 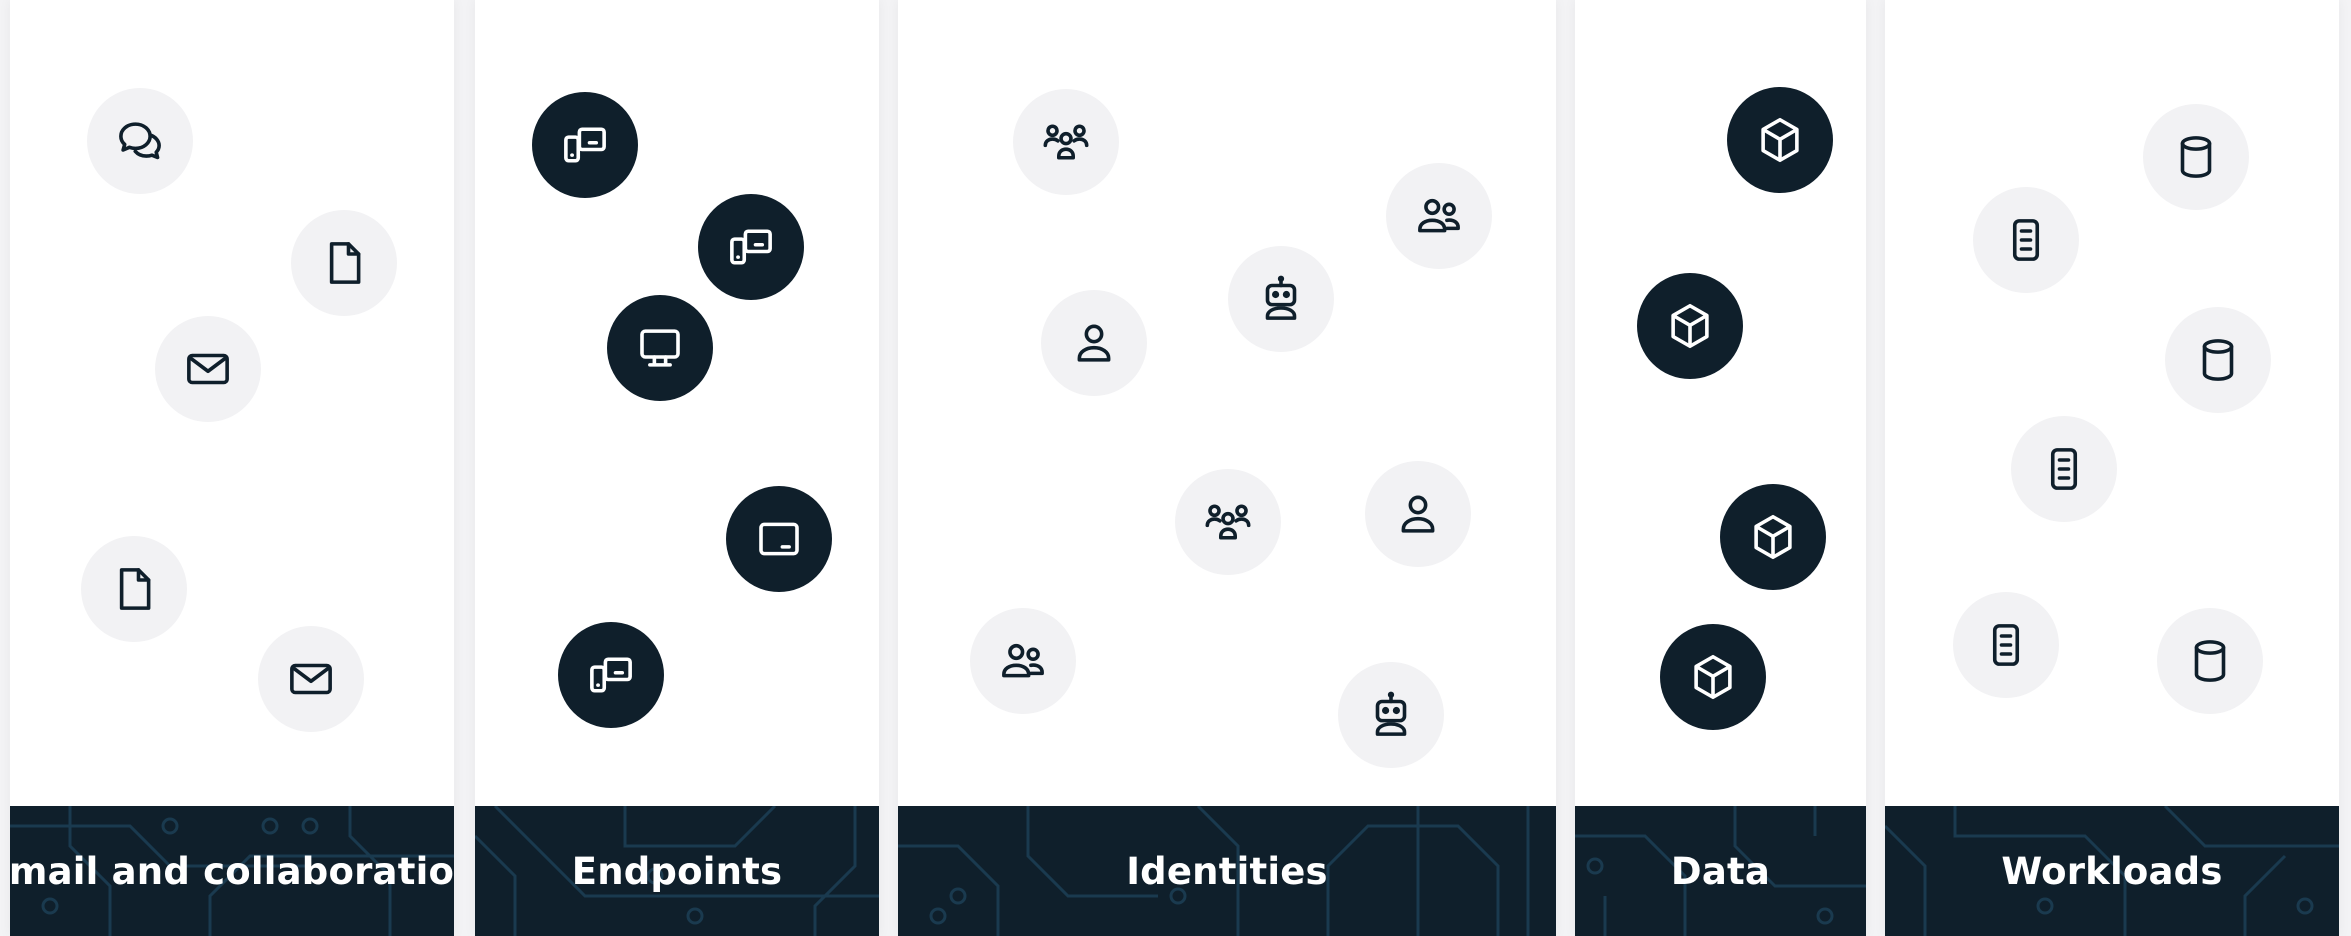 I want to click on column-label: Email and collaboration, so click(x=232, y=871).